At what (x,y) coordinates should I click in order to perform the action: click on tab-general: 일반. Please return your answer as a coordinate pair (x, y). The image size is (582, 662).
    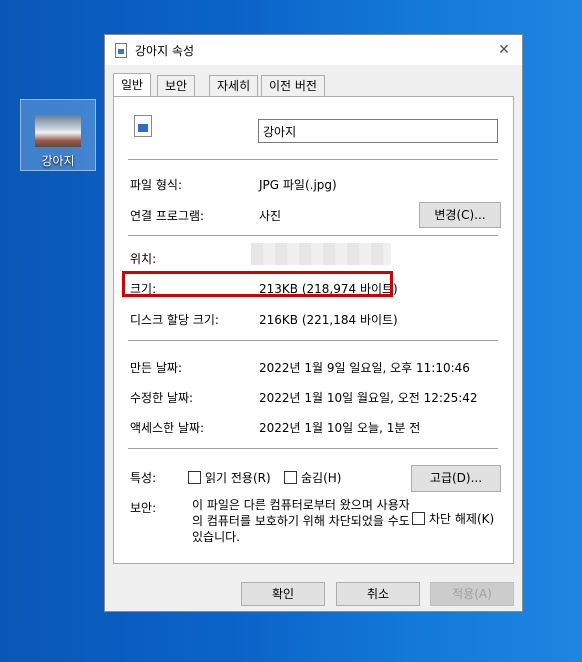
    Looking at the image, I should click on (132, 84).